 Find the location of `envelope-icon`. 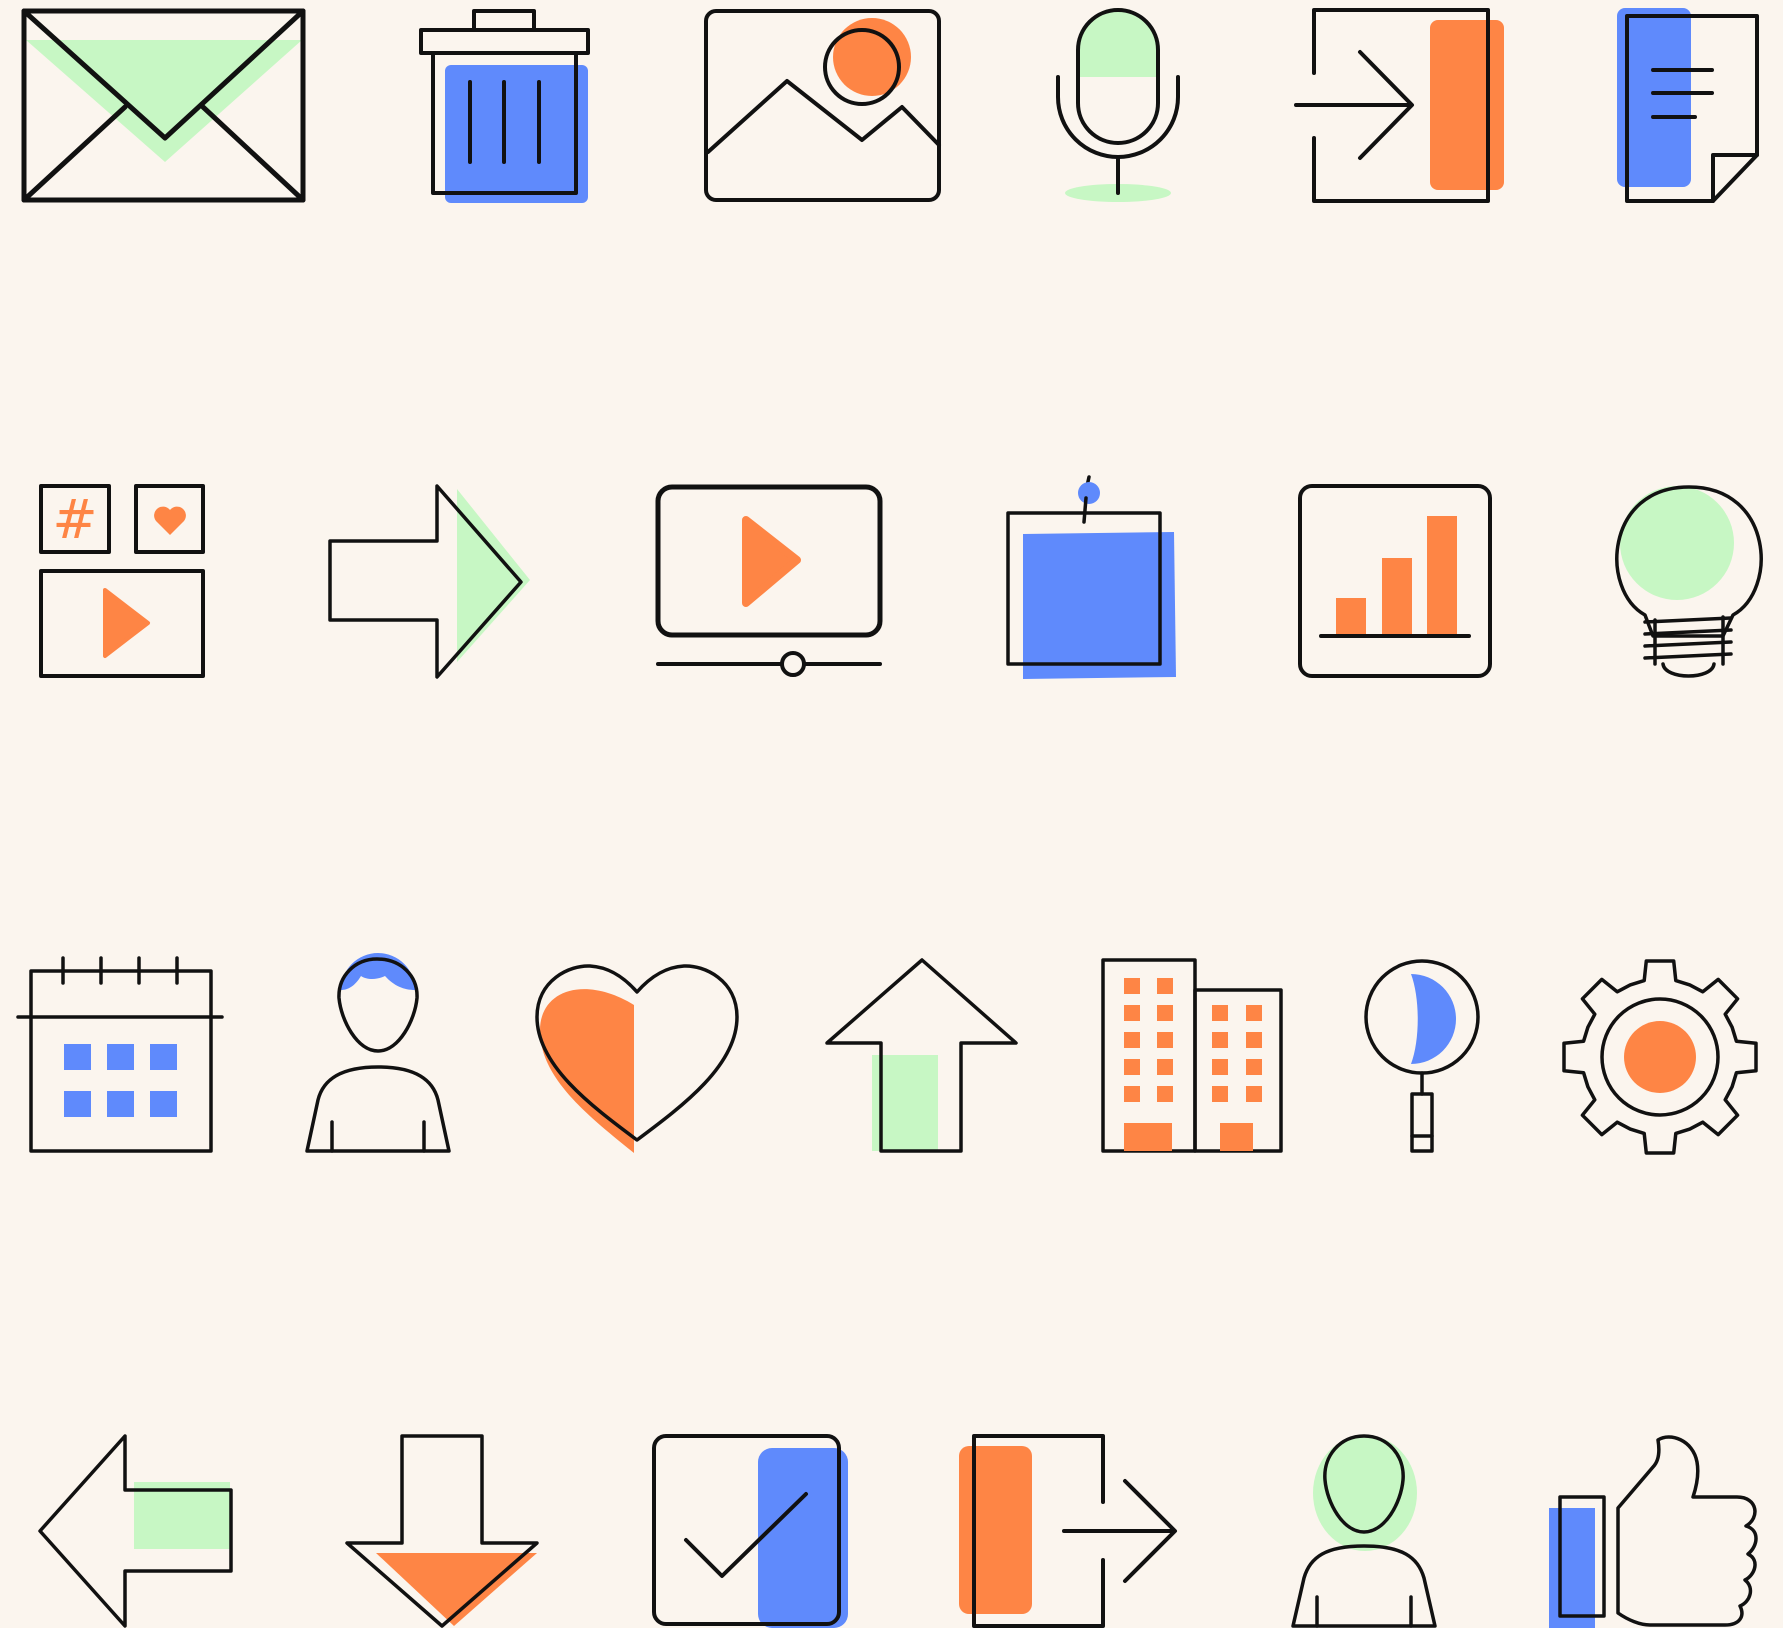

envelope-icon is located at coordinates (163, 105).